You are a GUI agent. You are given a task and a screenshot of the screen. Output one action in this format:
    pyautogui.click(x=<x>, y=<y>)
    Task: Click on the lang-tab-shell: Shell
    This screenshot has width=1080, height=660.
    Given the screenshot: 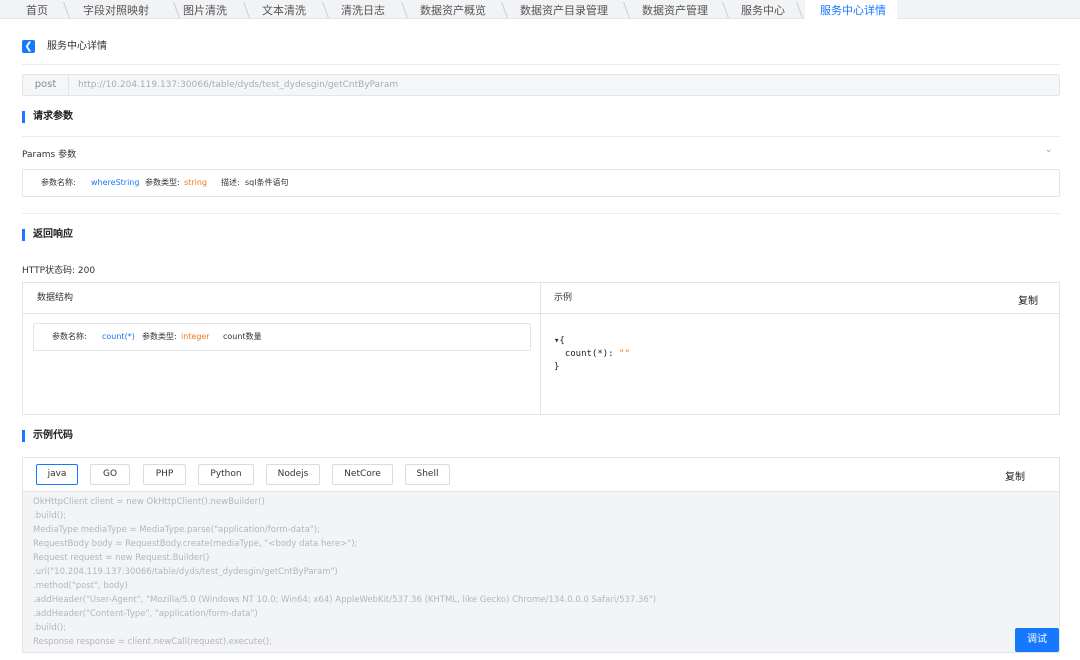 What is the action you would take?
    pyautogui.click(x=427, y=474)
    